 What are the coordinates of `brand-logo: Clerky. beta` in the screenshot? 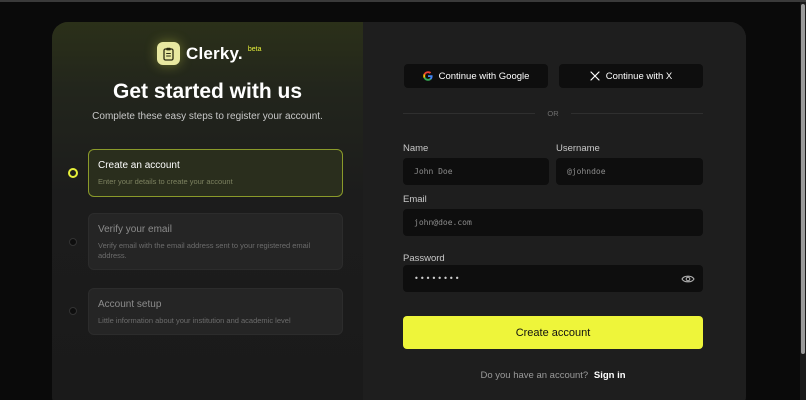 It's located at (209, 53).